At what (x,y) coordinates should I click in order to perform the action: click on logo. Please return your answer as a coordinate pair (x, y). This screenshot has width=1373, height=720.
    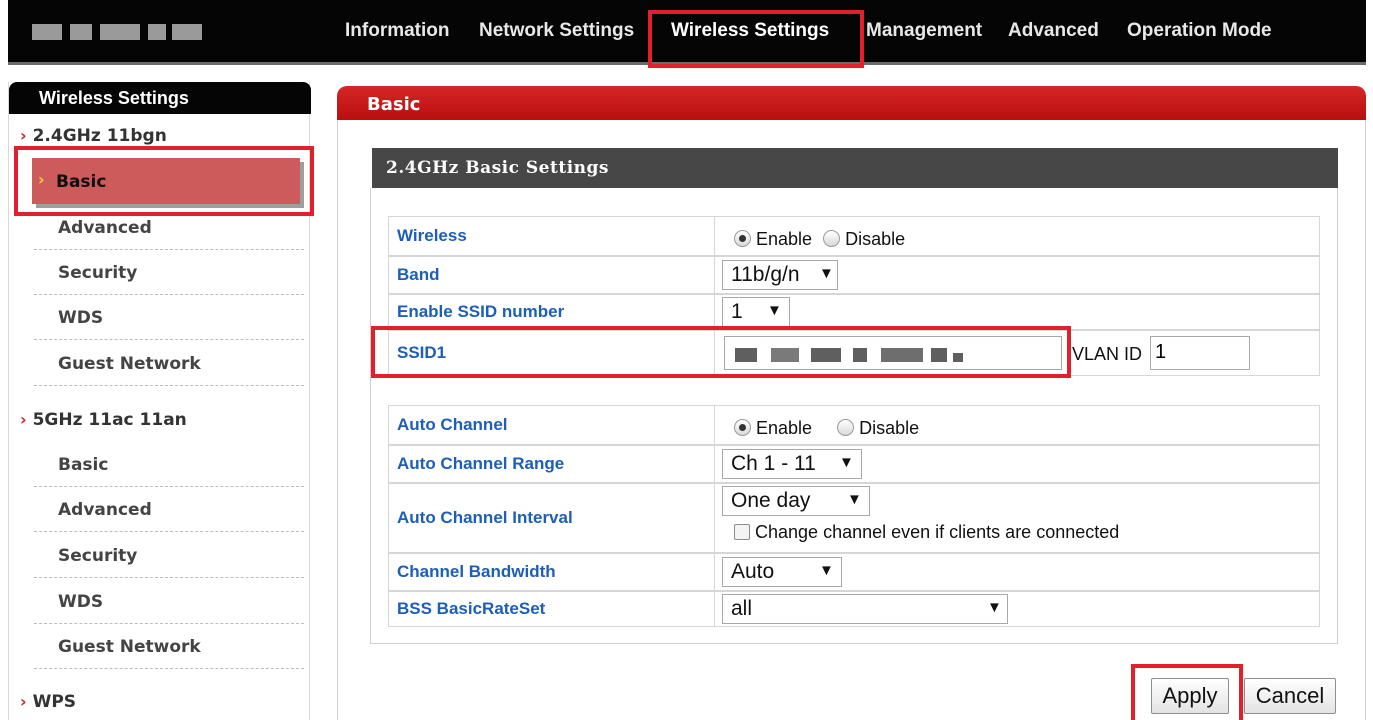
    Looking at the image, I should click on (124, 31).